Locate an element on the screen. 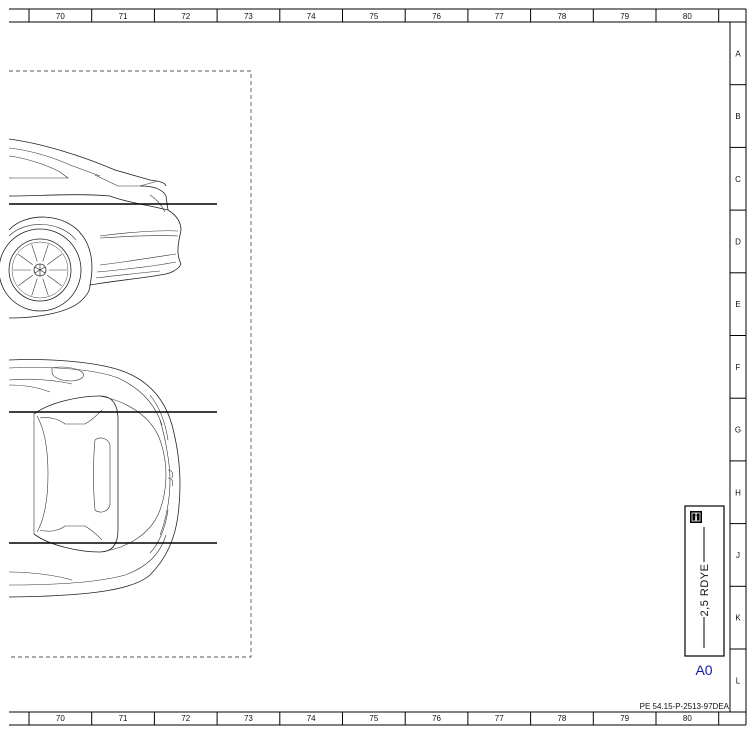 The width and height of the screenshot is (756, 735). document-id: PE 54.15-P-2513-97DEA is located at coordinates (685, 706).